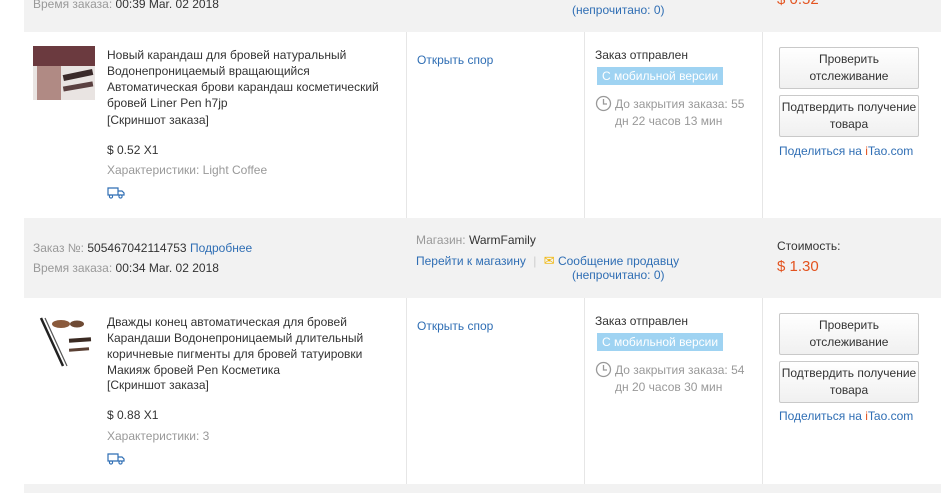 The height and width of the screenshot is (493, 941). Describe the element at coordinates (167, 5) in the screenshot. I see `order-time: 00:39 Mar. 02 2018` at that location.